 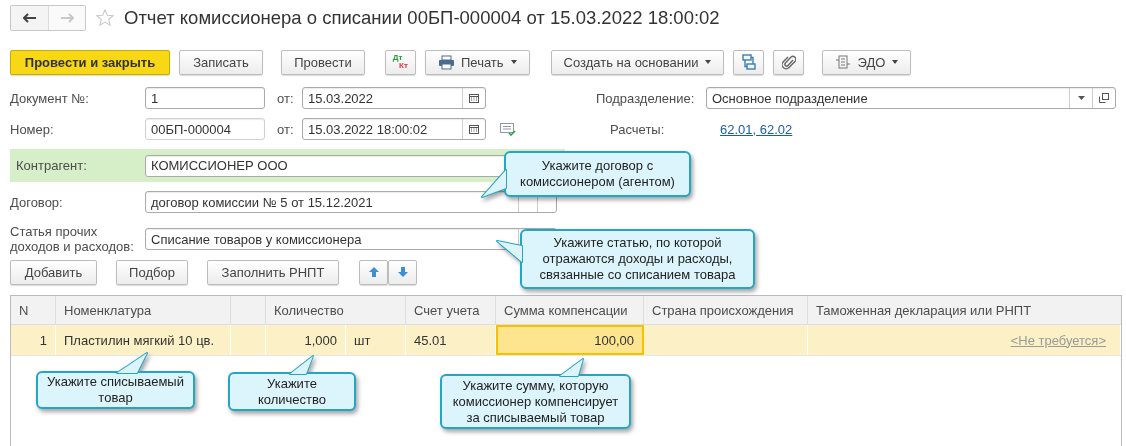 What do you see at coordinates (646, 98) in the screenshot?
I see `field-label: Подразделение:` at bounding box center [646, 98].